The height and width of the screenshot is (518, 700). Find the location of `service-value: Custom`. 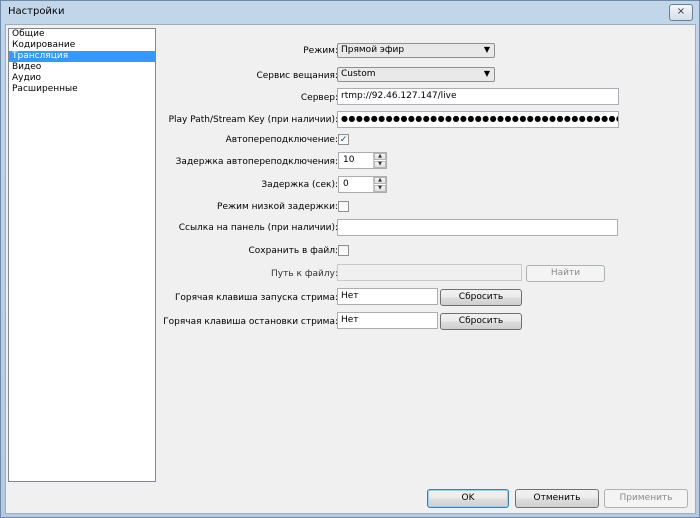

service-value: Custom is located at coordinates (358, 74).